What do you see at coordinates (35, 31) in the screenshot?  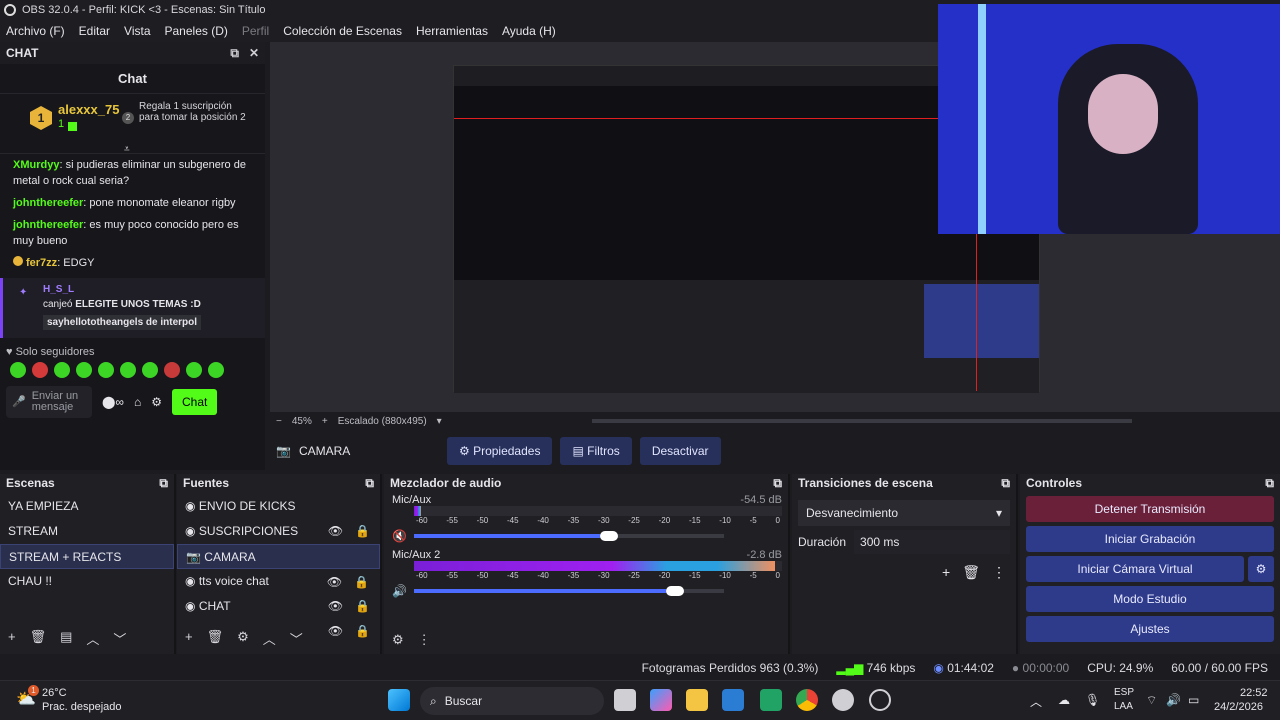 I see `menu-archivo: Archivo (F)` at bounding box center [35, 31].